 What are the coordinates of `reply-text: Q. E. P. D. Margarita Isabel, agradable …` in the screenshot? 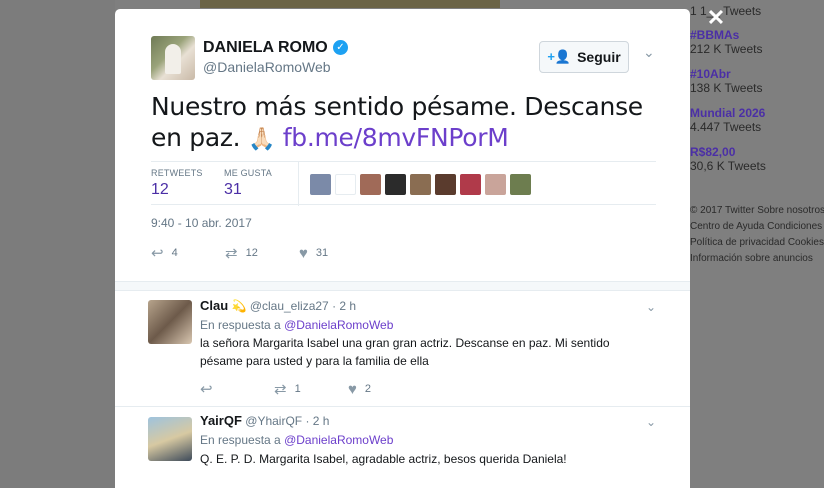 It's located at (383, 459).